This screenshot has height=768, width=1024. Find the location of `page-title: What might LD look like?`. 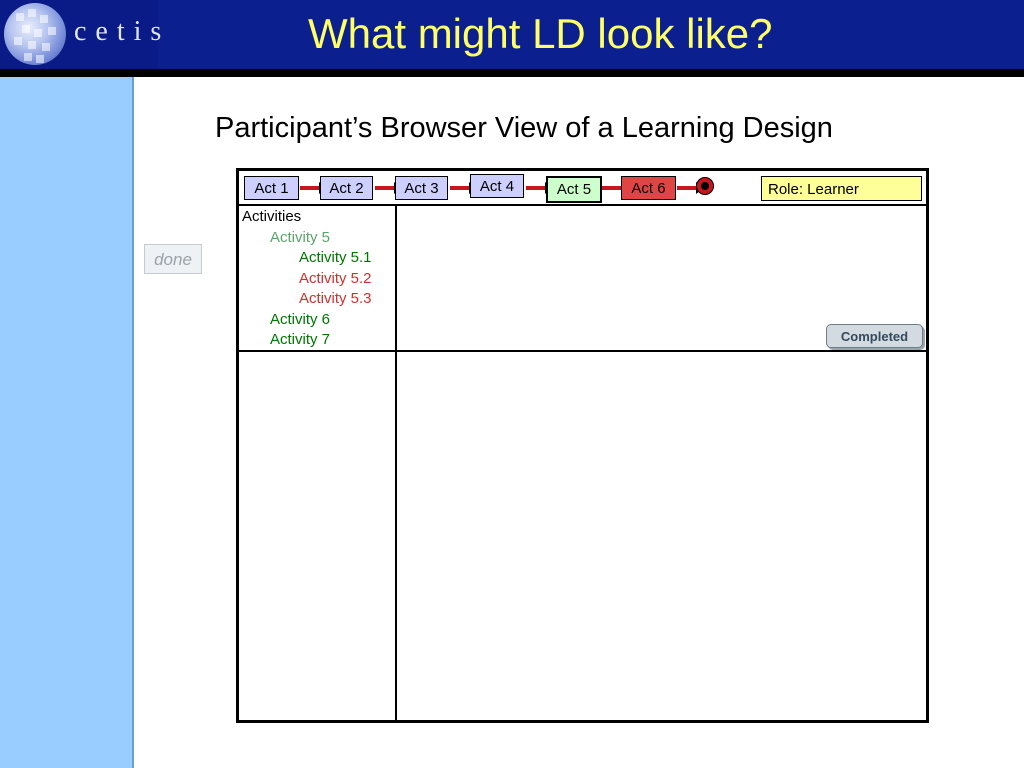

page-title: What might LD look like? is located at coordinates (540, 33).